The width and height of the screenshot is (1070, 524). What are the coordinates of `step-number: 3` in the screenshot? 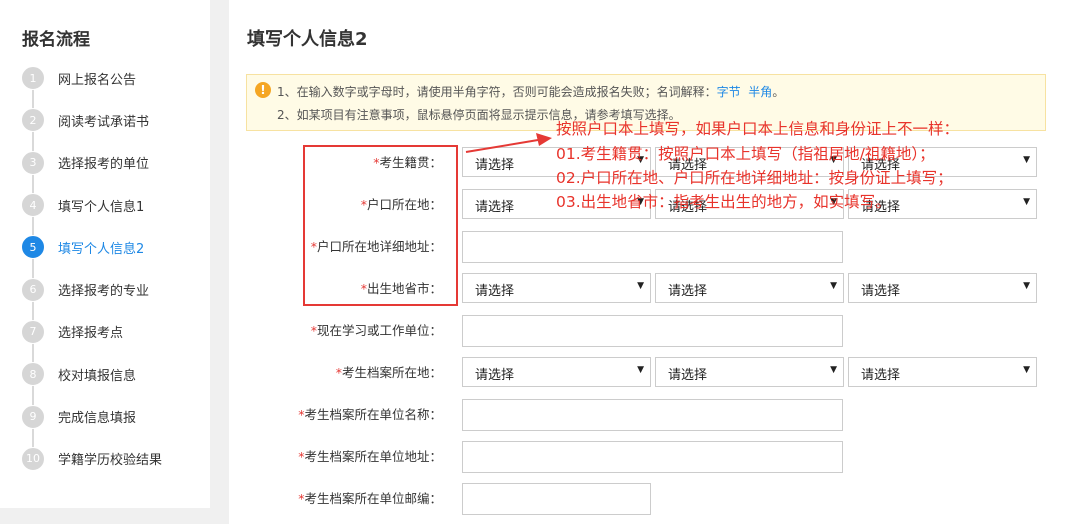 It's located at (33, 162).